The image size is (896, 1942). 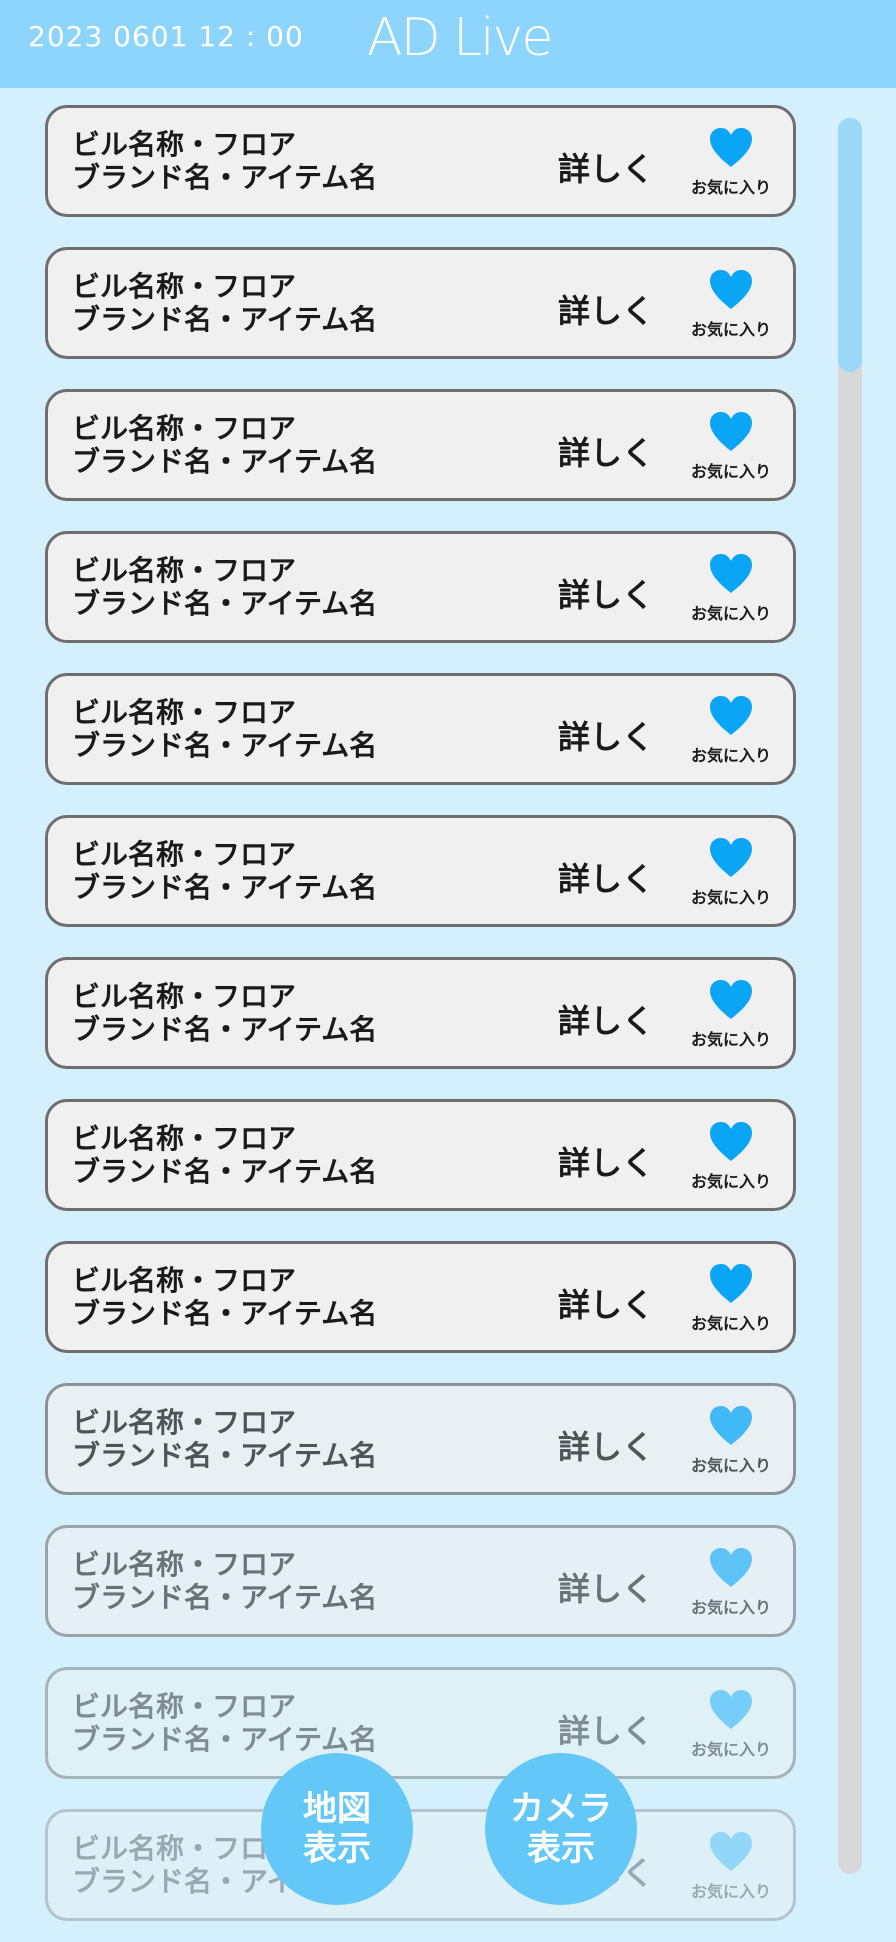 What do you see at coordinates (460, 38) in the screenshot?
I see `app-title: AD Live` at bounding box center [460, 38].